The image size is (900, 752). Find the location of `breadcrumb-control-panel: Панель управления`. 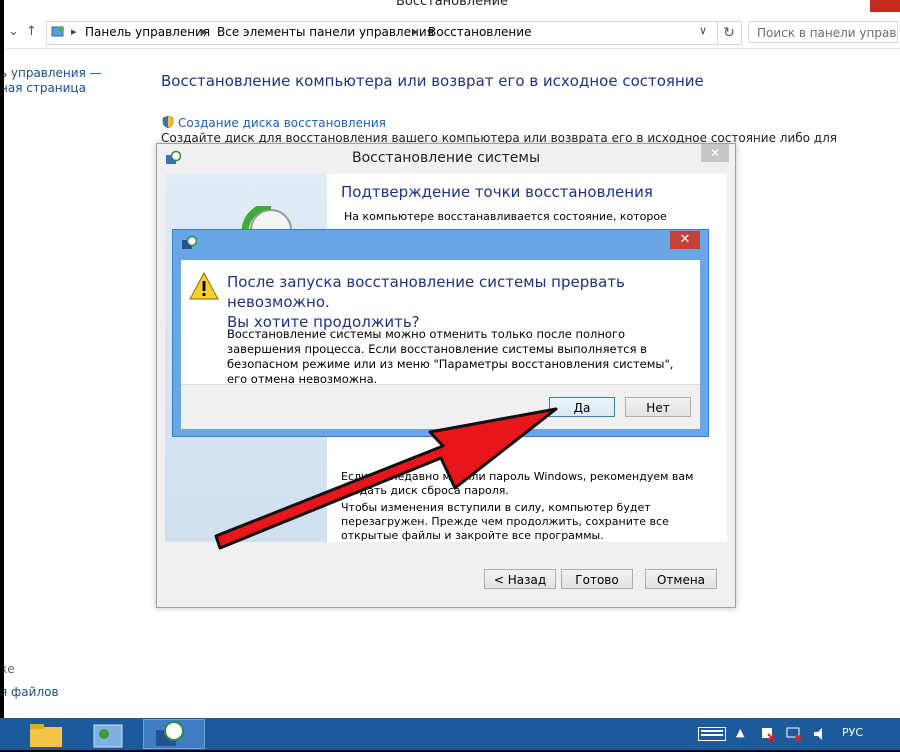

breadcrumb-control-panel: Панель управления is located at coordinates (147, 32).